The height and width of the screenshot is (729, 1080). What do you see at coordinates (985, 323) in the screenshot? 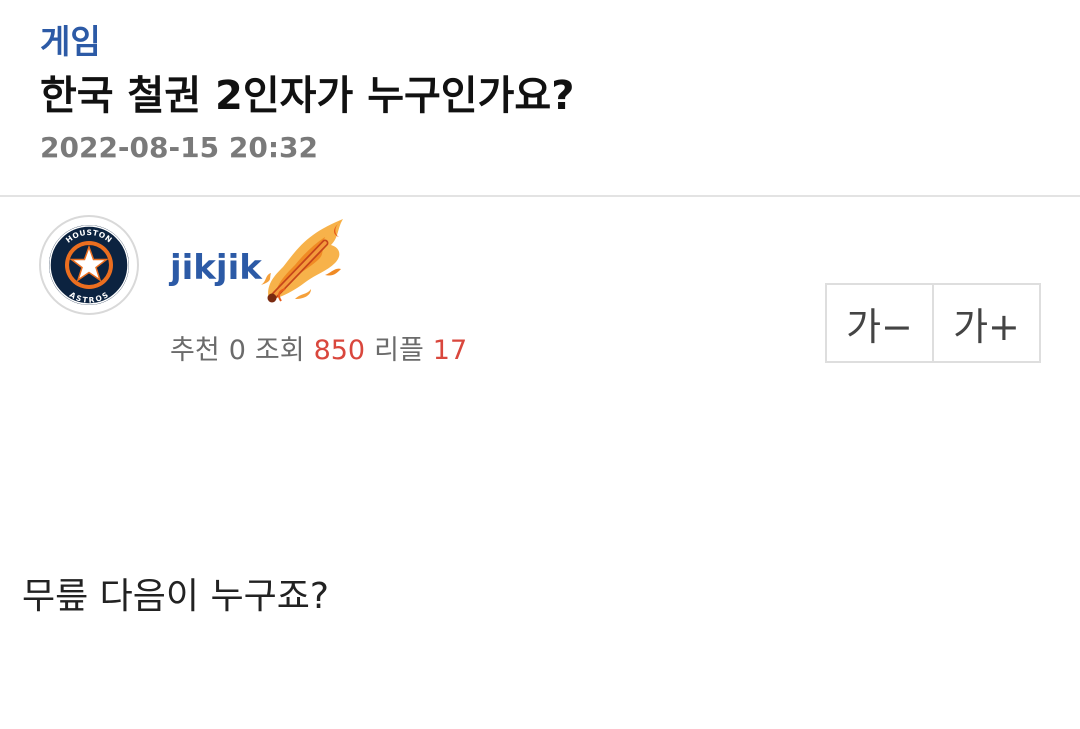
I see `font-increase-button: 가+` at bounding box center [985, 323].